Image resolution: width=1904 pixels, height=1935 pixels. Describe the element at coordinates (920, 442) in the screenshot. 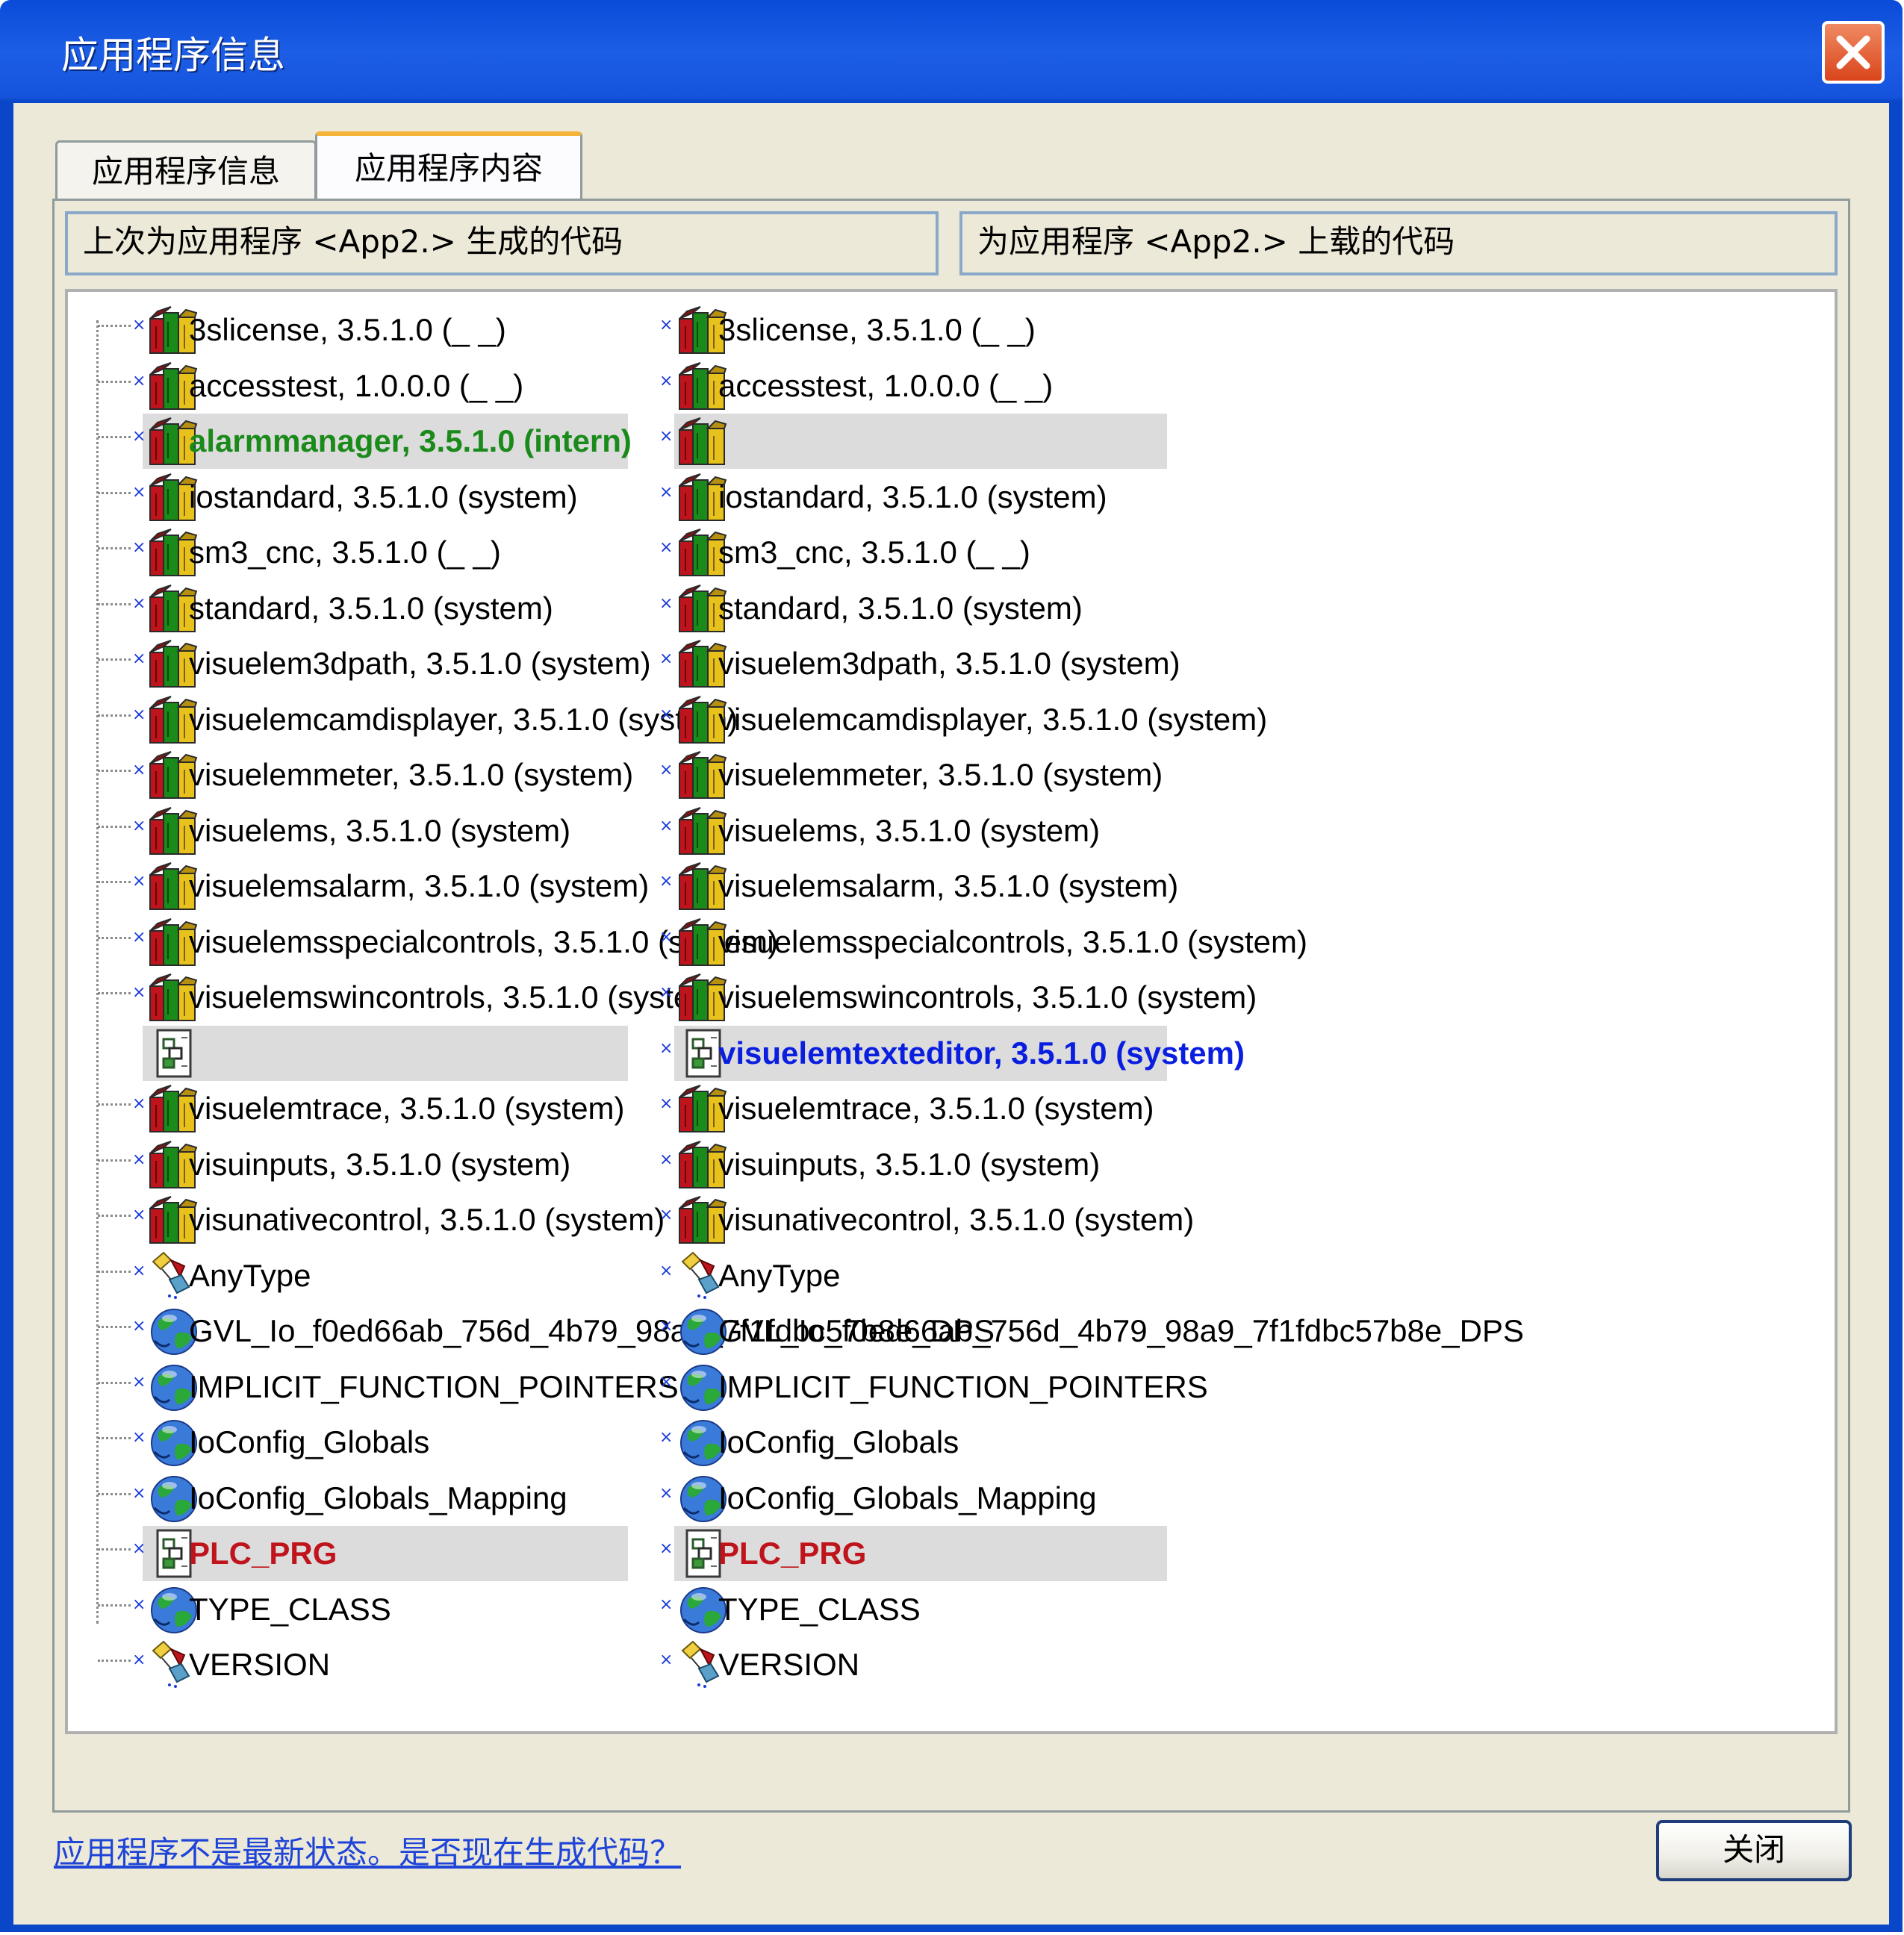

I see `list-row-right` at that location.